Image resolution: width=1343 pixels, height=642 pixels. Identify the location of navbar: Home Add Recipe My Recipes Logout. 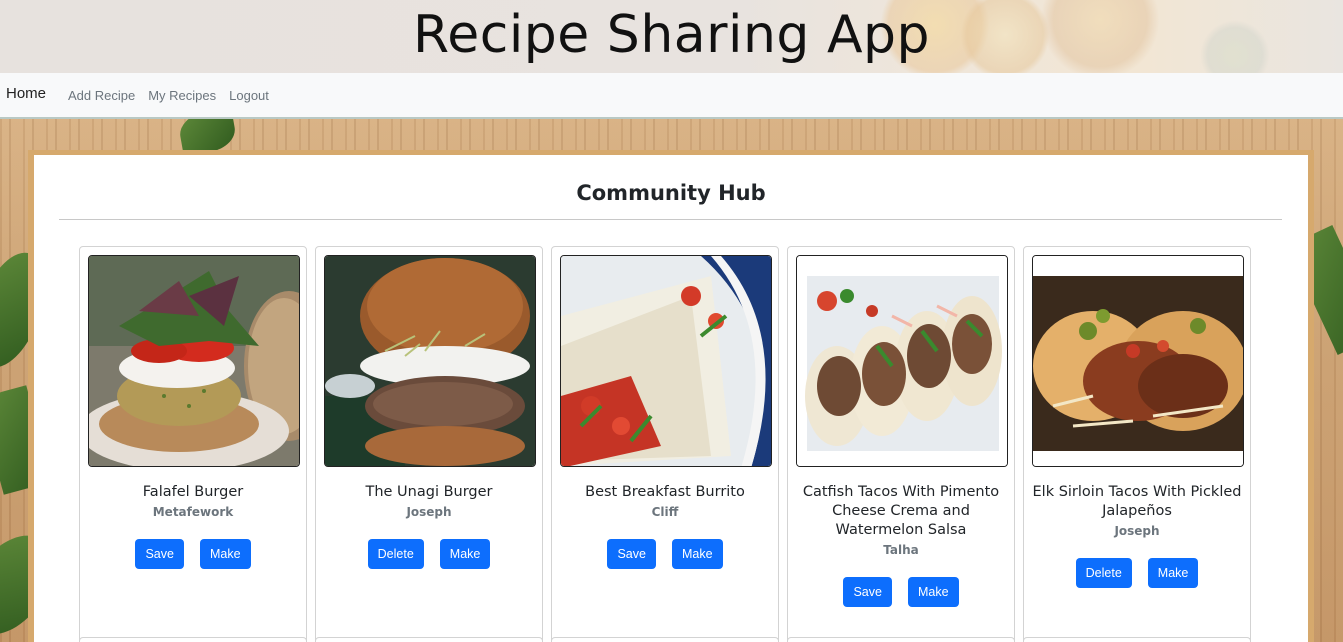
(671, 96).